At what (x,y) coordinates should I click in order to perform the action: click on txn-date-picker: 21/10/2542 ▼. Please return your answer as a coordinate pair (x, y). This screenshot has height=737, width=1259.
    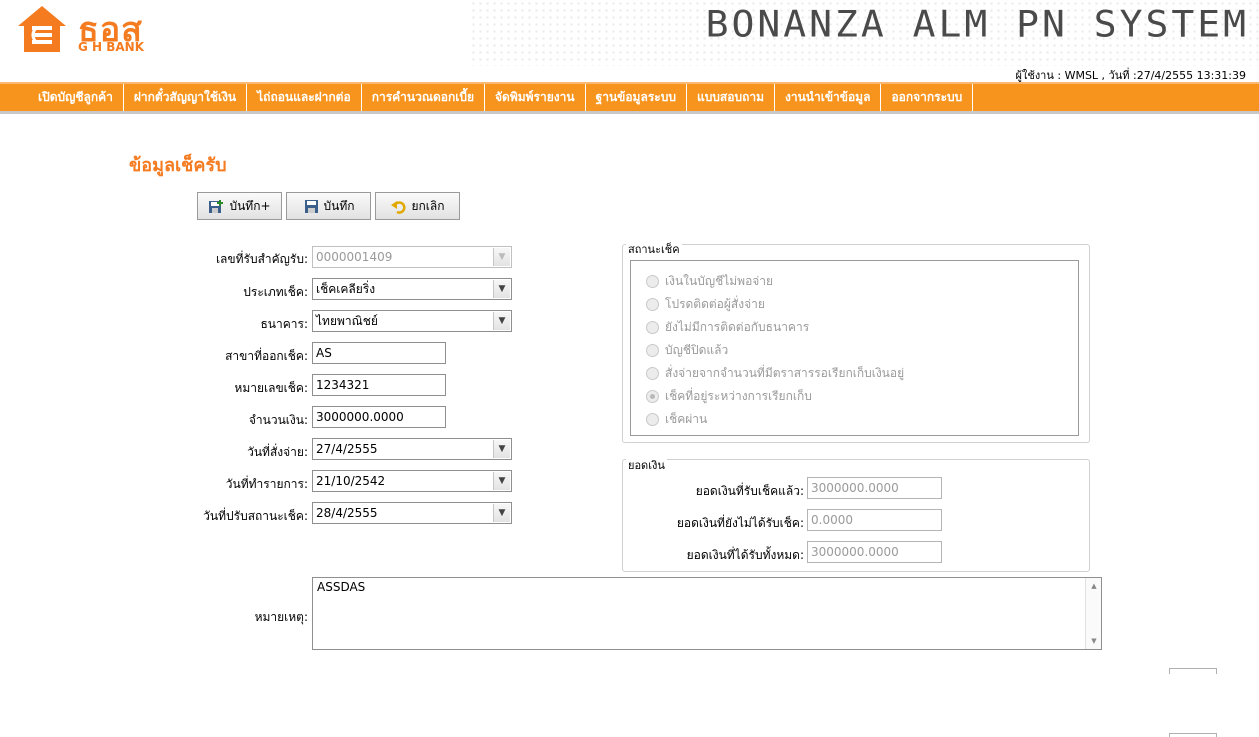
    Looking at the image, I should click on (412, 481).